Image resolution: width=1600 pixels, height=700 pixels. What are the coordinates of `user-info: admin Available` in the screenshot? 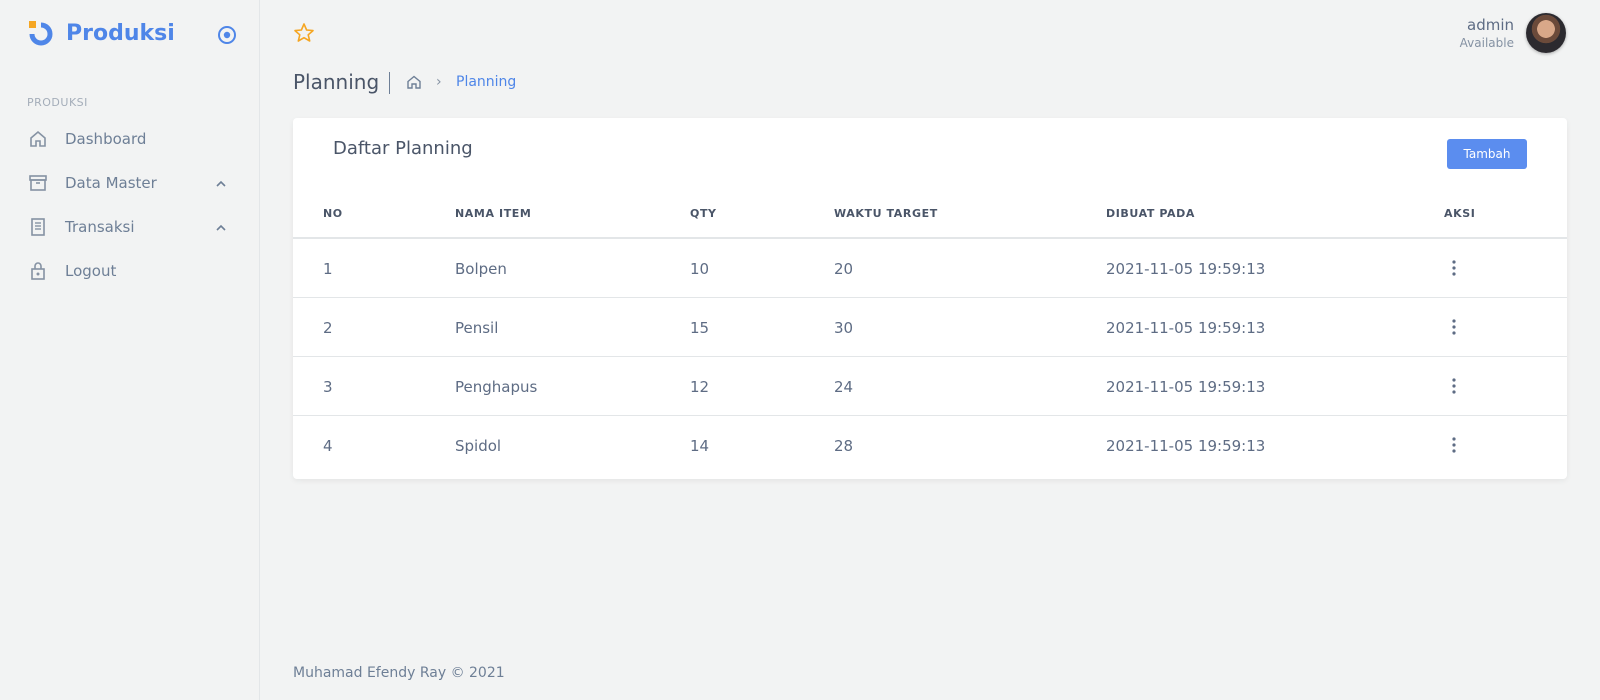 It's located at (1487, 33).